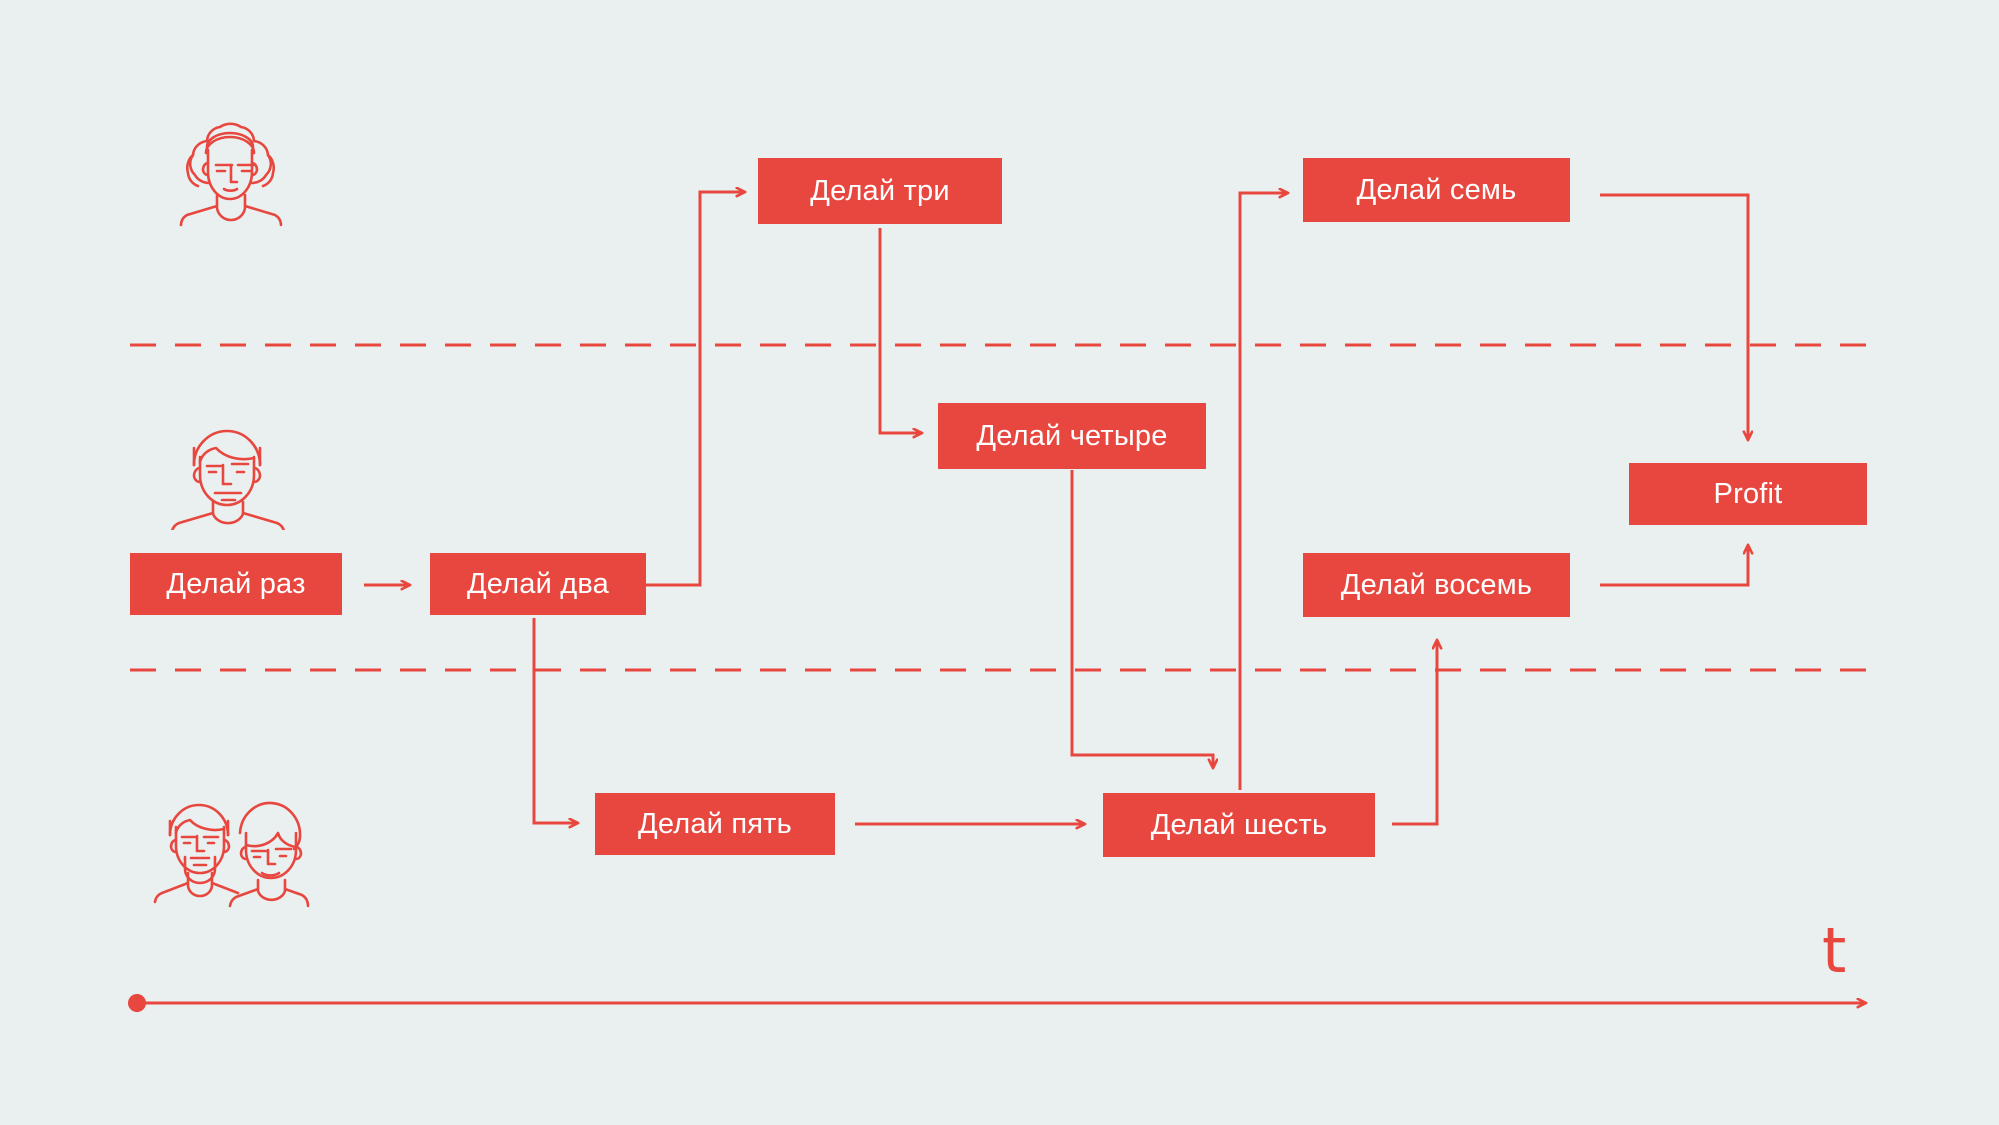  Describe the element at coordinates (538, 584) in the screenshot. I see `node-delay-dva: Делай два` at that location.